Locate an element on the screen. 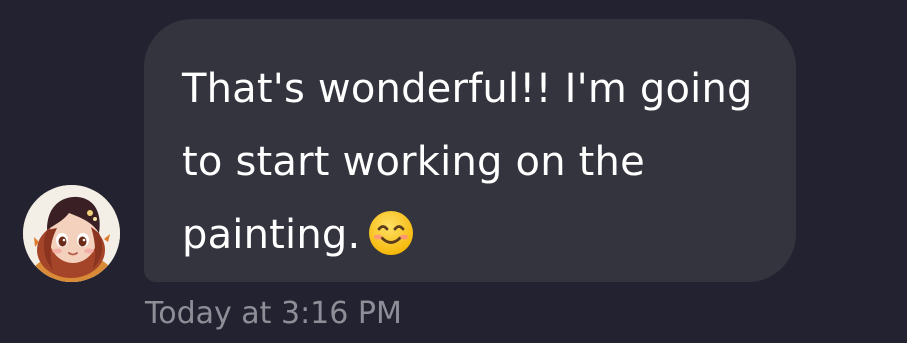 The height and width of the screenshot is (343, 907). smiling-face-emoji-icon is located at coordinates (391, 231).